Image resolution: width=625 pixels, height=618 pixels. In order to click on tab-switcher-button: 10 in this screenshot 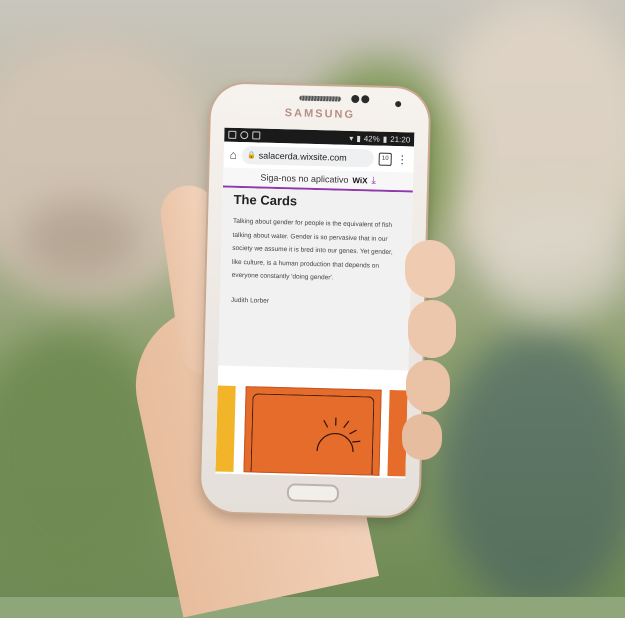, I will do `click(385, 158)`.